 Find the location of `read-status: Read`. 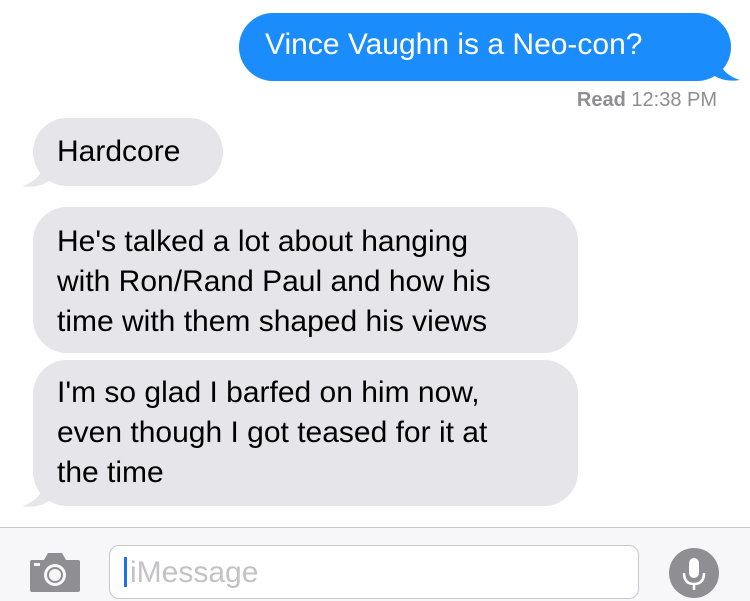

read-status: Read is located at coordinates (601, 100).